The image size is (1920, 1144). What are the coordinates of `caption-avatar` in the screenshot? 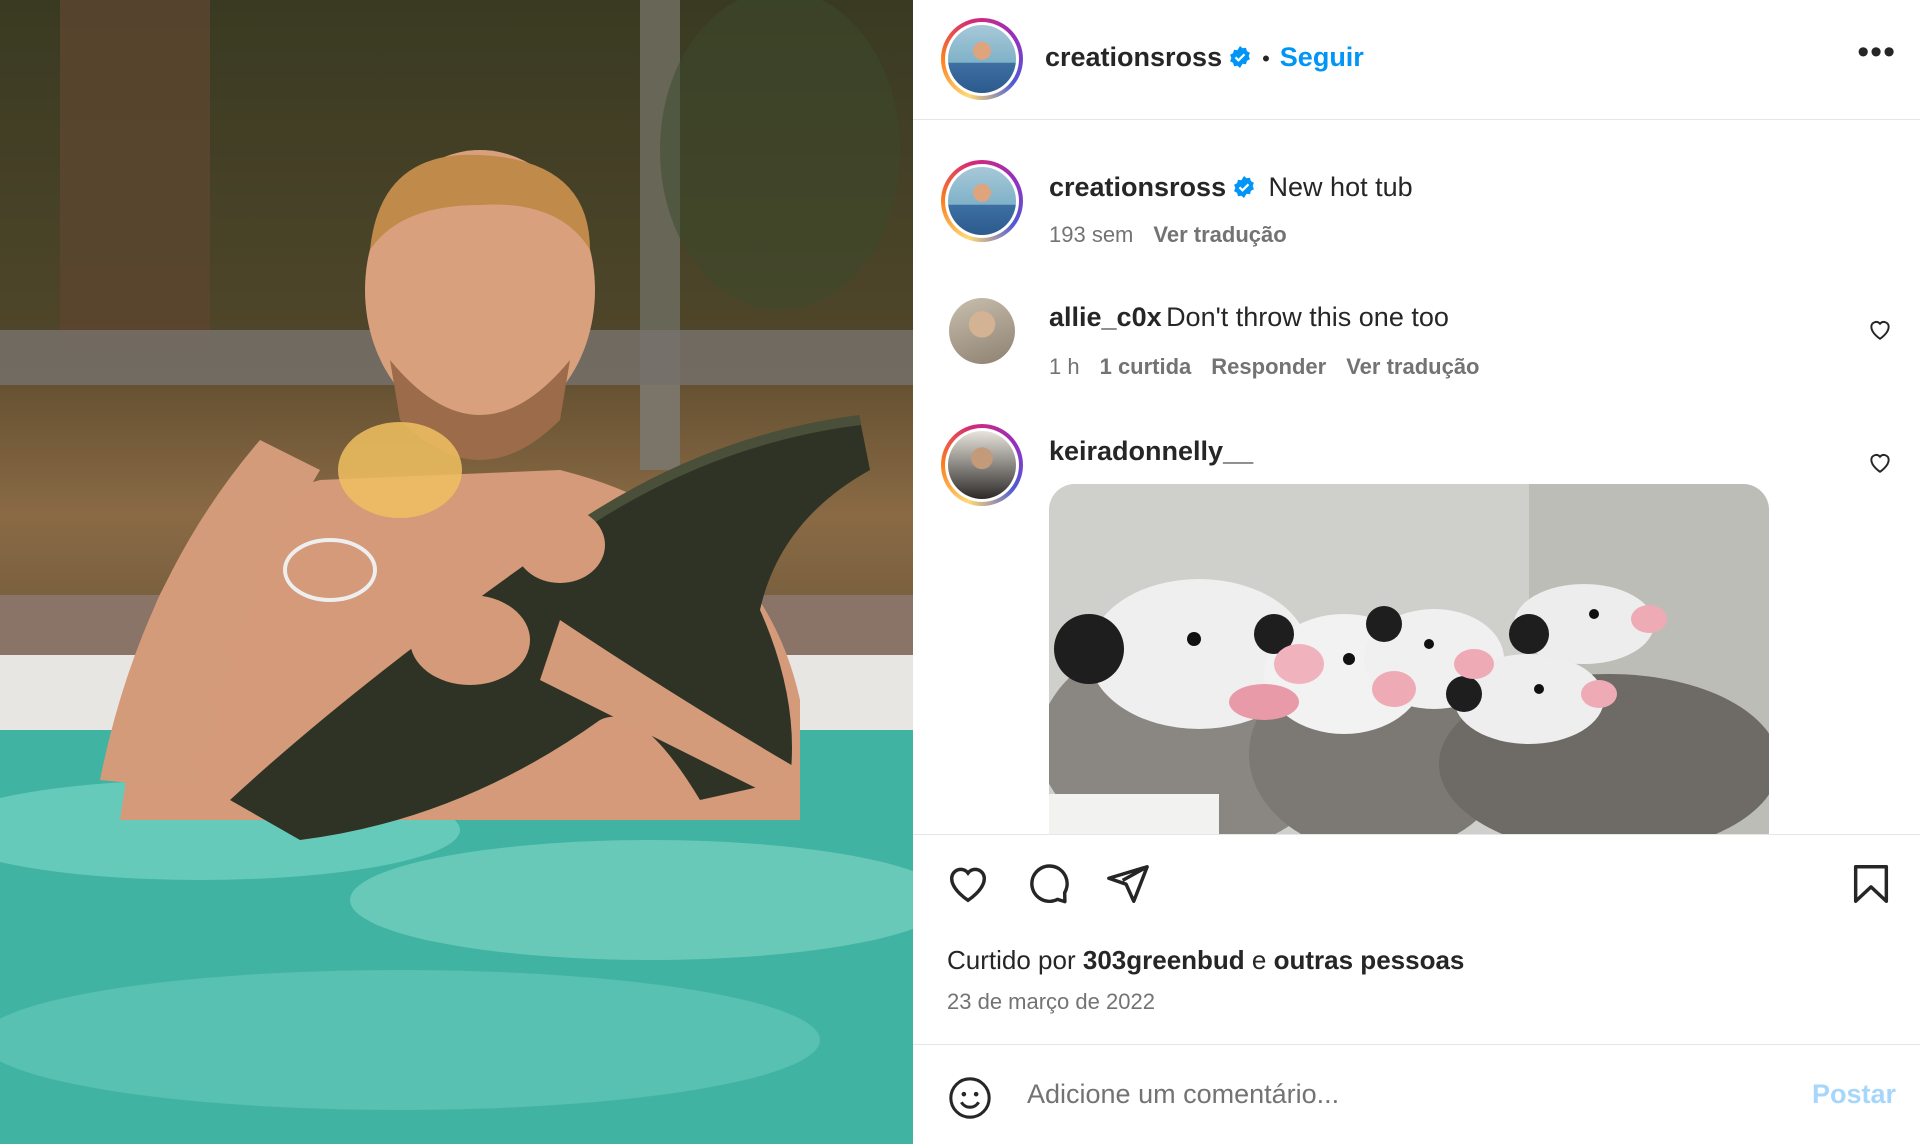 It's located at (982, 201).